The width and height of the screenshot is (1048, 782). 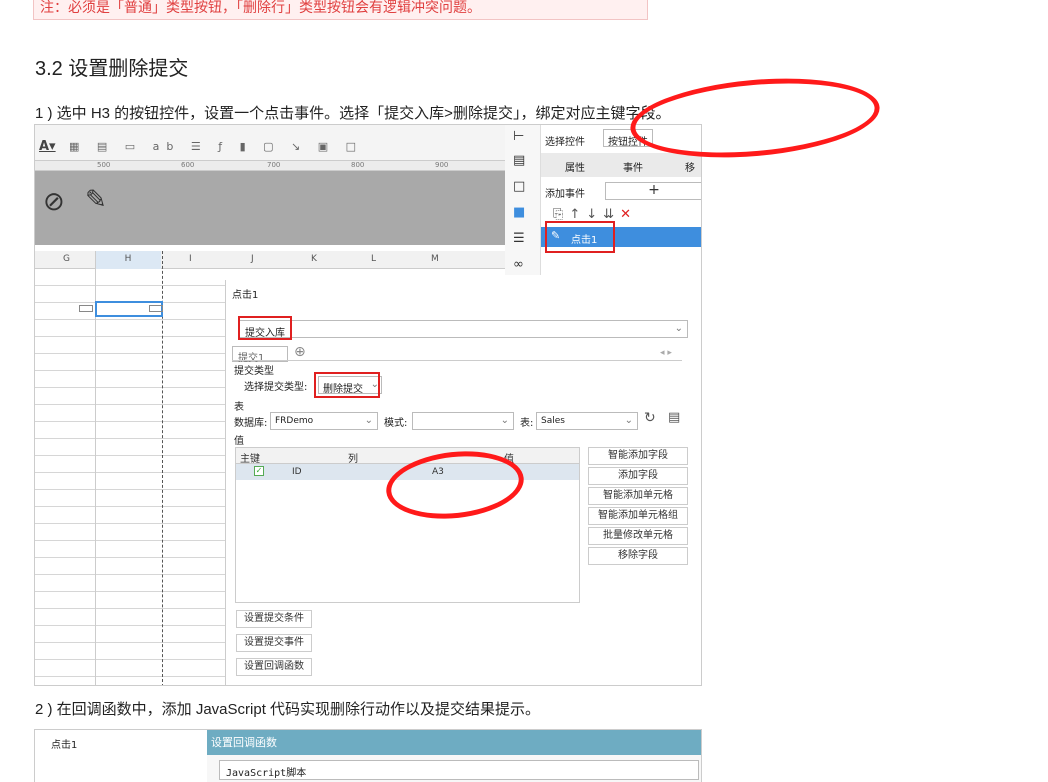 What do you see at coordinates (112, 69) in the screenshot?
I see `section-title: 3.2 设置删除提交` at bounding box center [112, 69].